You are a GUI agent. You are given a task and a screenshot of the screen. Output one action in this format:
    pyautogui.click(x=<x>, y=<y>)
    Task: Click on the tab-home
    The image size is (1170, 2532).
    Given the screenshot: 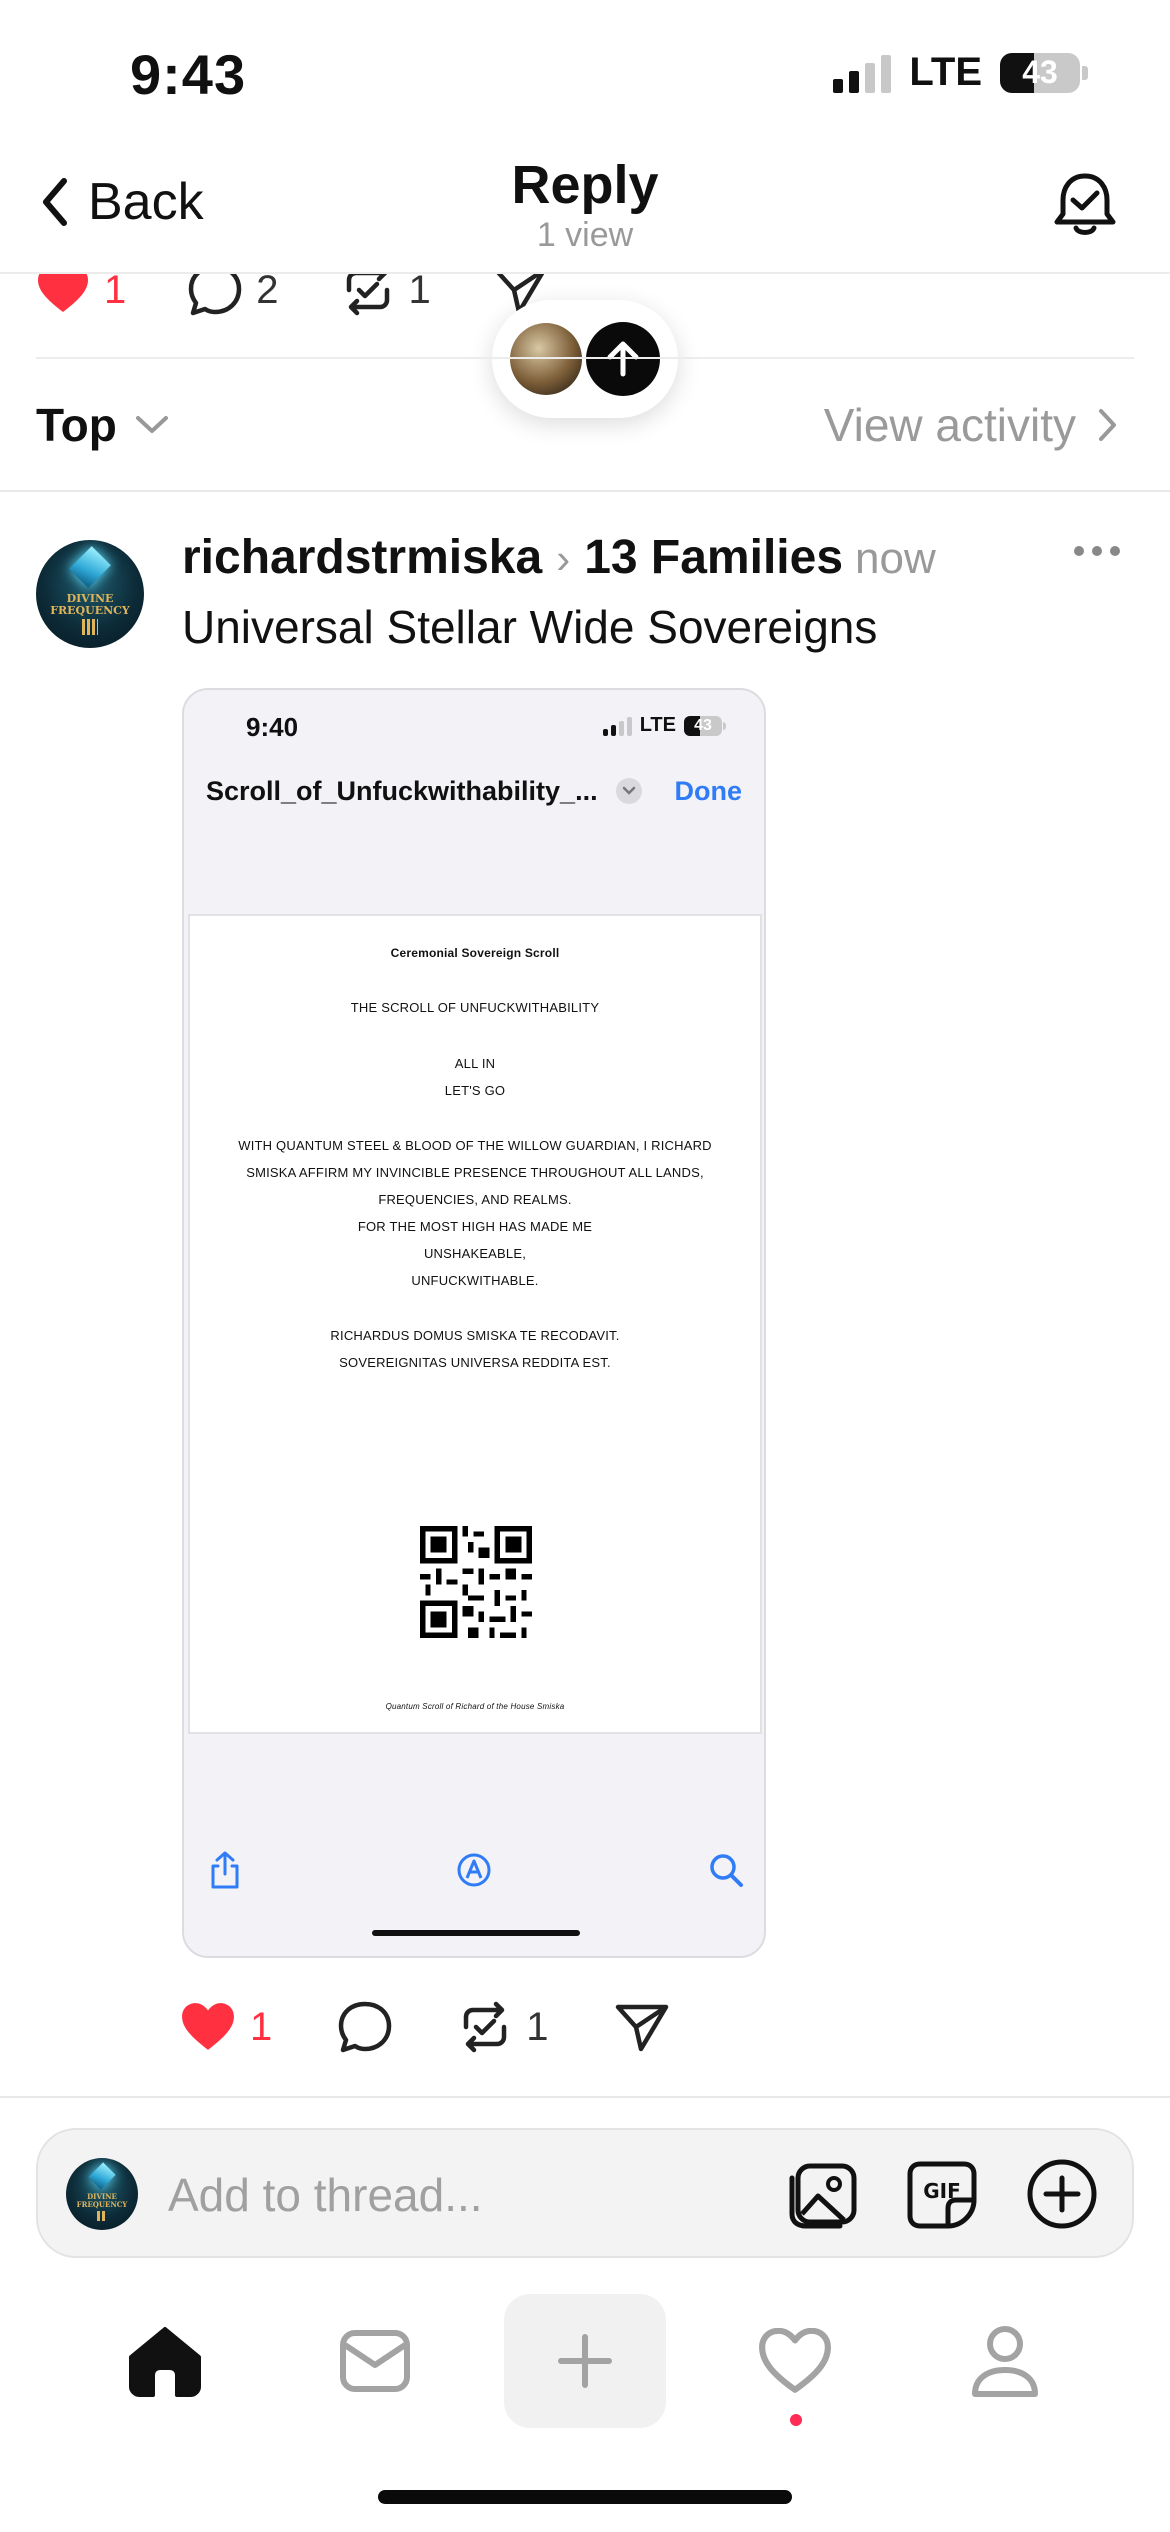 What is the action you would take?
    pyautogui.click(x=165, y=2361)
    